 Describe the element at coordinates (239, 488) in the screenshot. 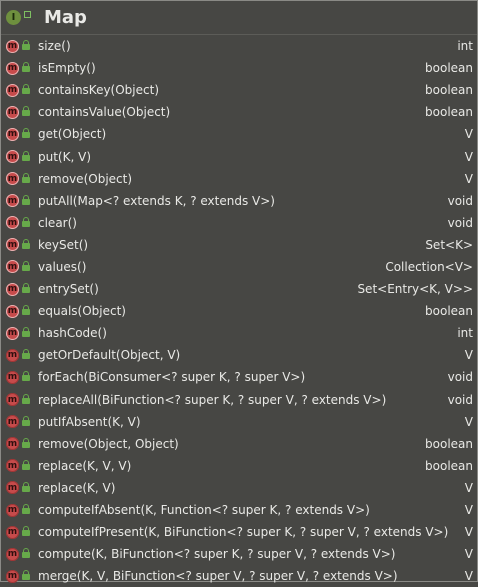

I see `method-row: m replace(K, V) V` at that location.